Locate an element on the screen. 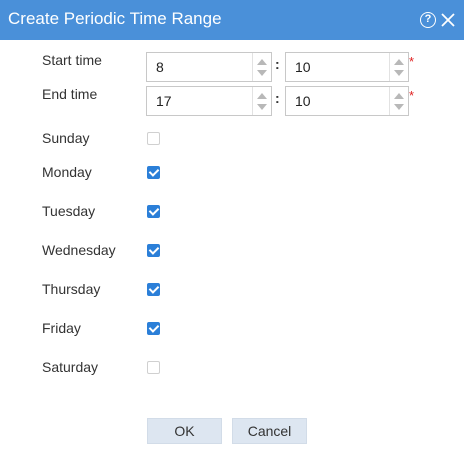 The height and width of the screenshot is (457, 464). day-checkbox-tuesday is located at coordinates (153, 211).